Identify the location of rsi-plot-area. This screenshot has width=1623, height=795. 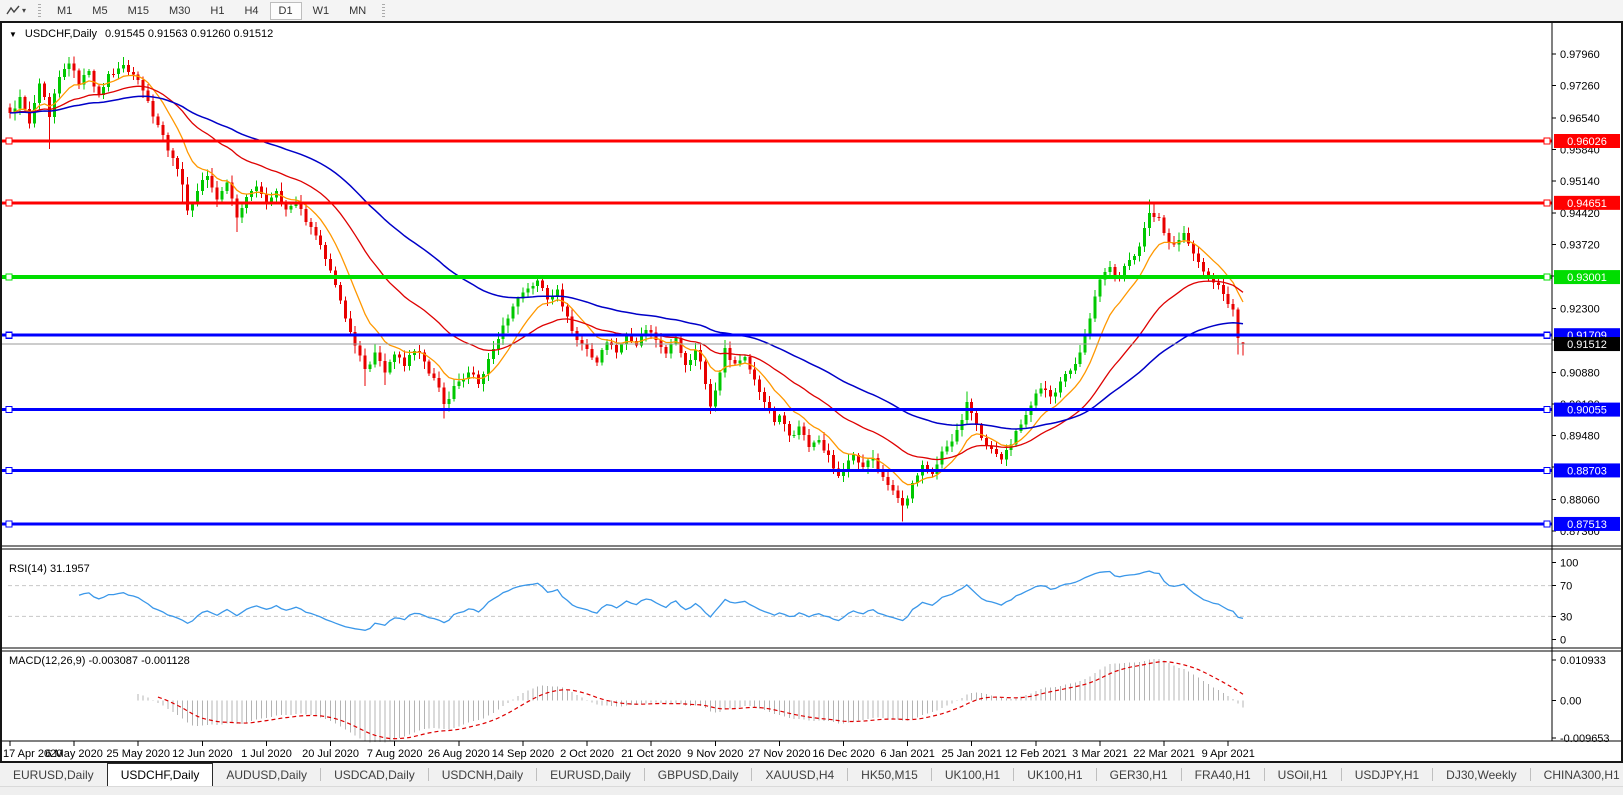
(777, 597).